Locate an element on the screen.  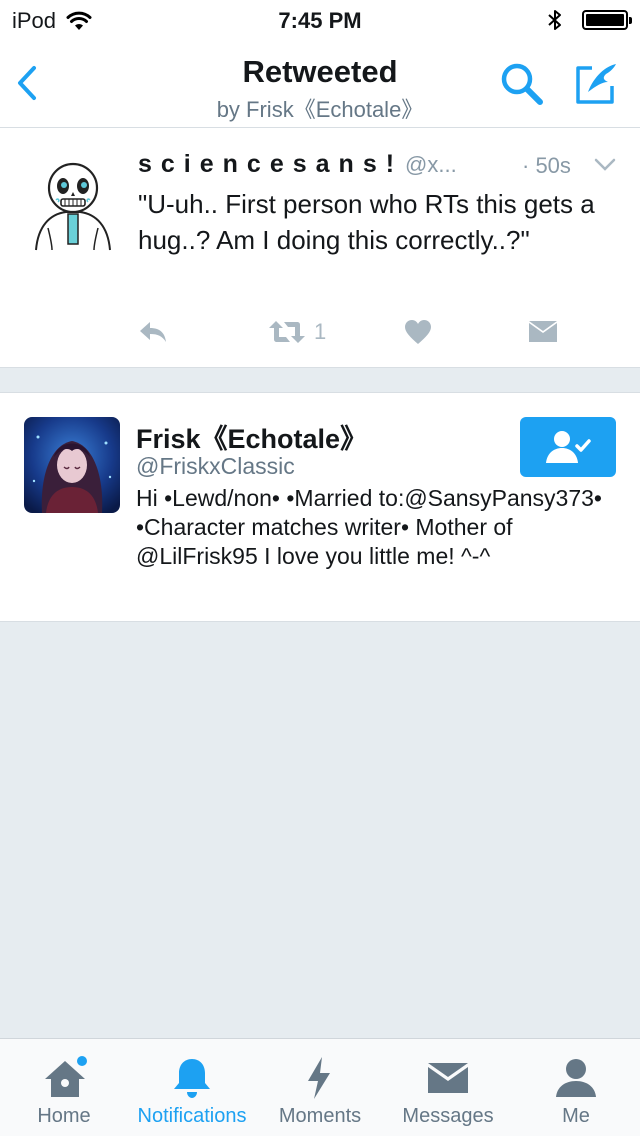
bluetooth-icon is located at coordinates (554, 20).